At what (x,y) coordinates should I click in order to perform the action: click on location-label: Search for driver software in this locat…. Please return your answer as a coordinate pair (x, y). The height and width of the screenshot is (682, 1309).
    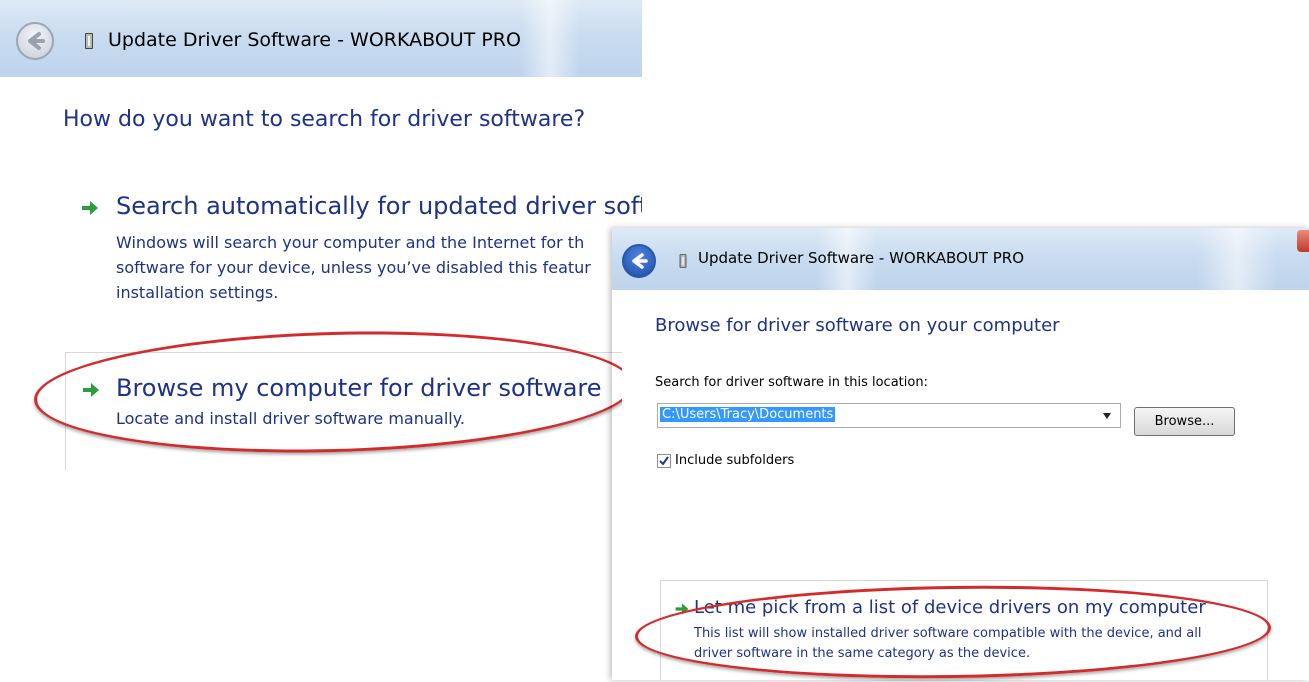
    Looking at the image, I should click on (791, 382).